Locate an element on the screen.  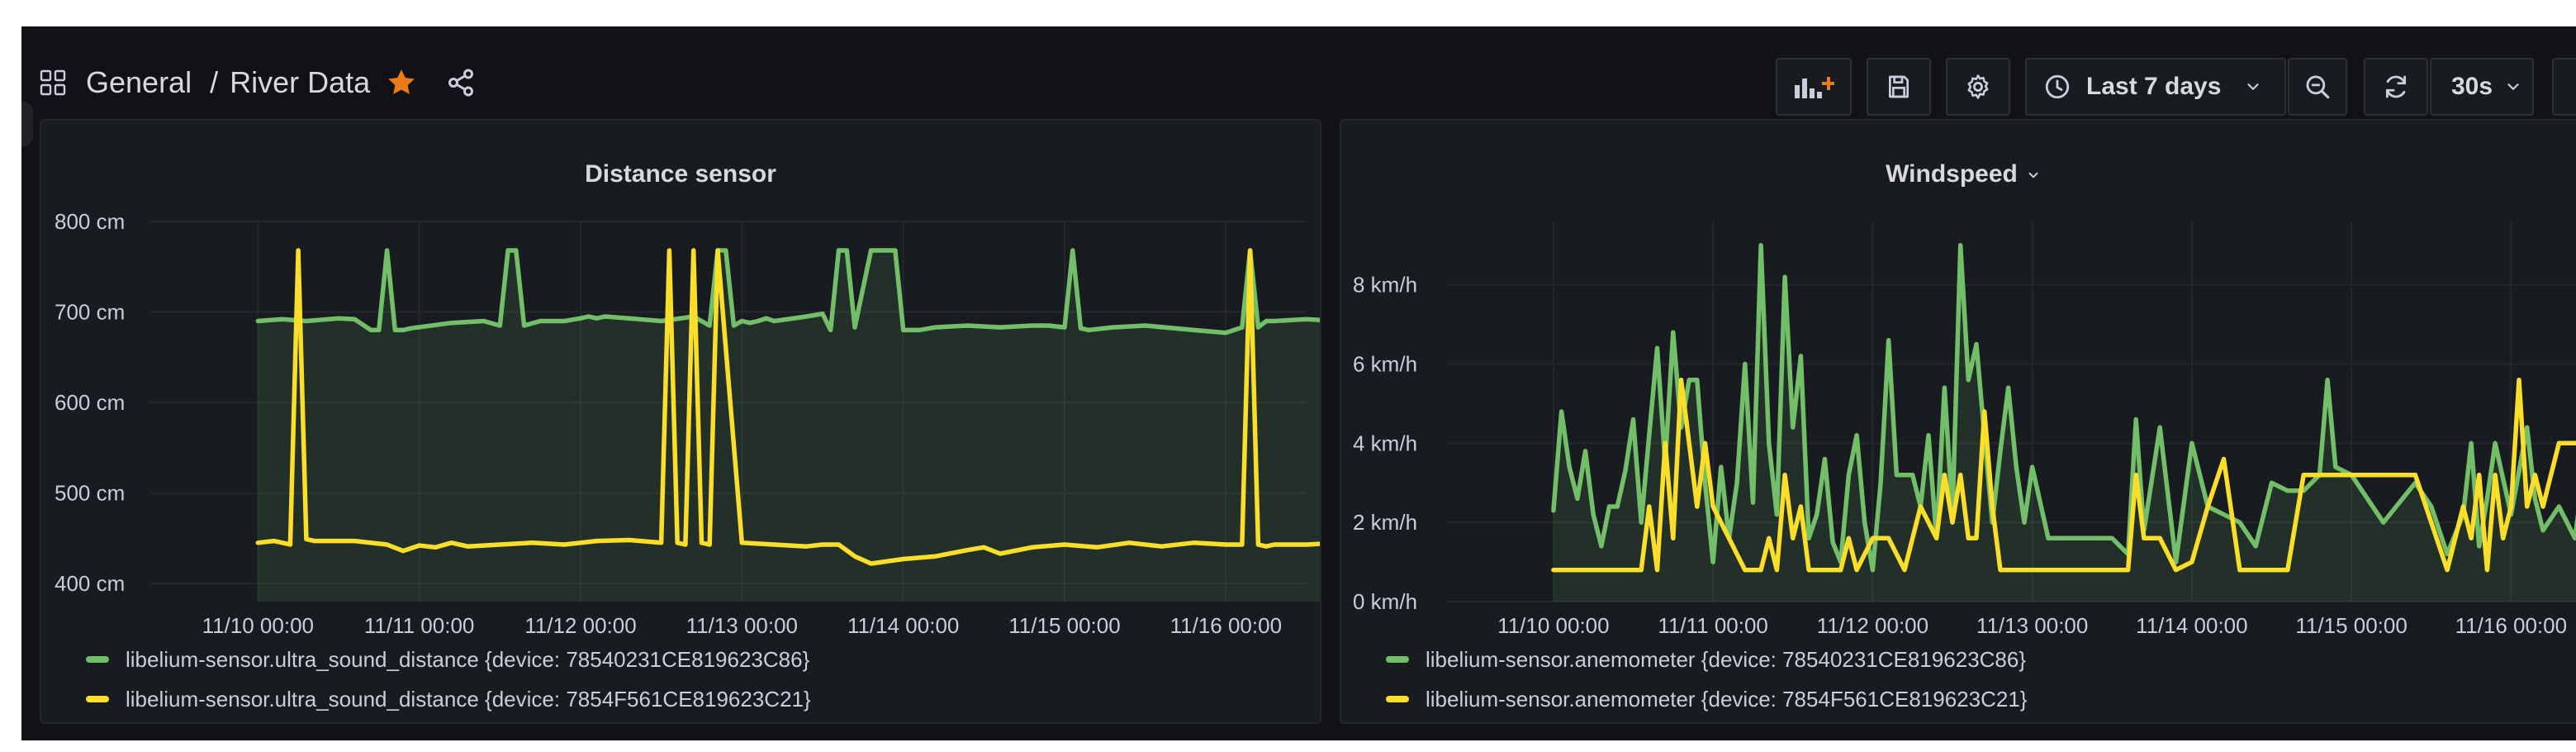
dashboard-settings-button is located at coordinates (1978, 87).